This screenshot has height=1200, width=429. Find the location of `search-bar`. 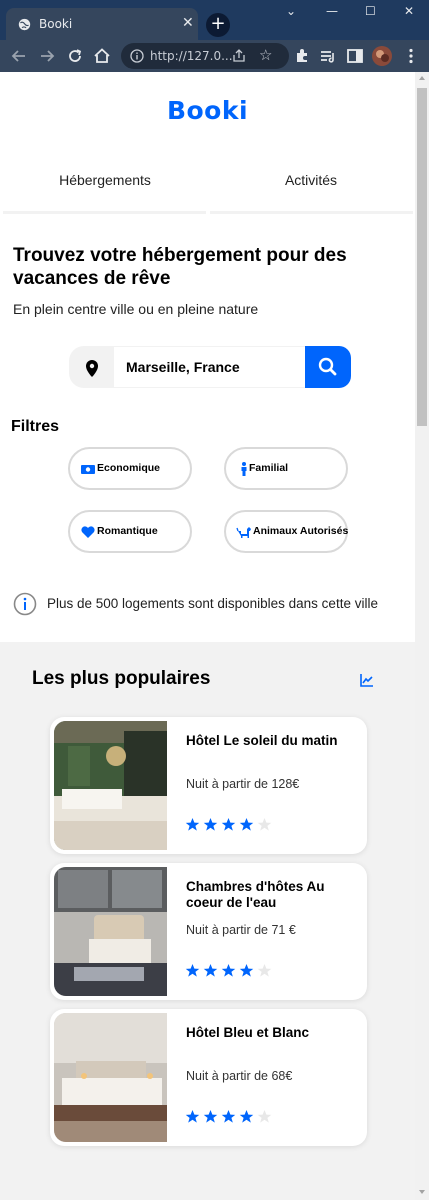

search-bar is located at coordinates (210, 367).